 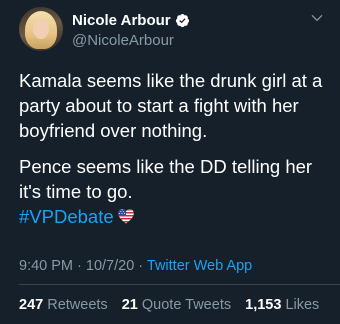 I want to click on divider, so click(x=179, y=284).